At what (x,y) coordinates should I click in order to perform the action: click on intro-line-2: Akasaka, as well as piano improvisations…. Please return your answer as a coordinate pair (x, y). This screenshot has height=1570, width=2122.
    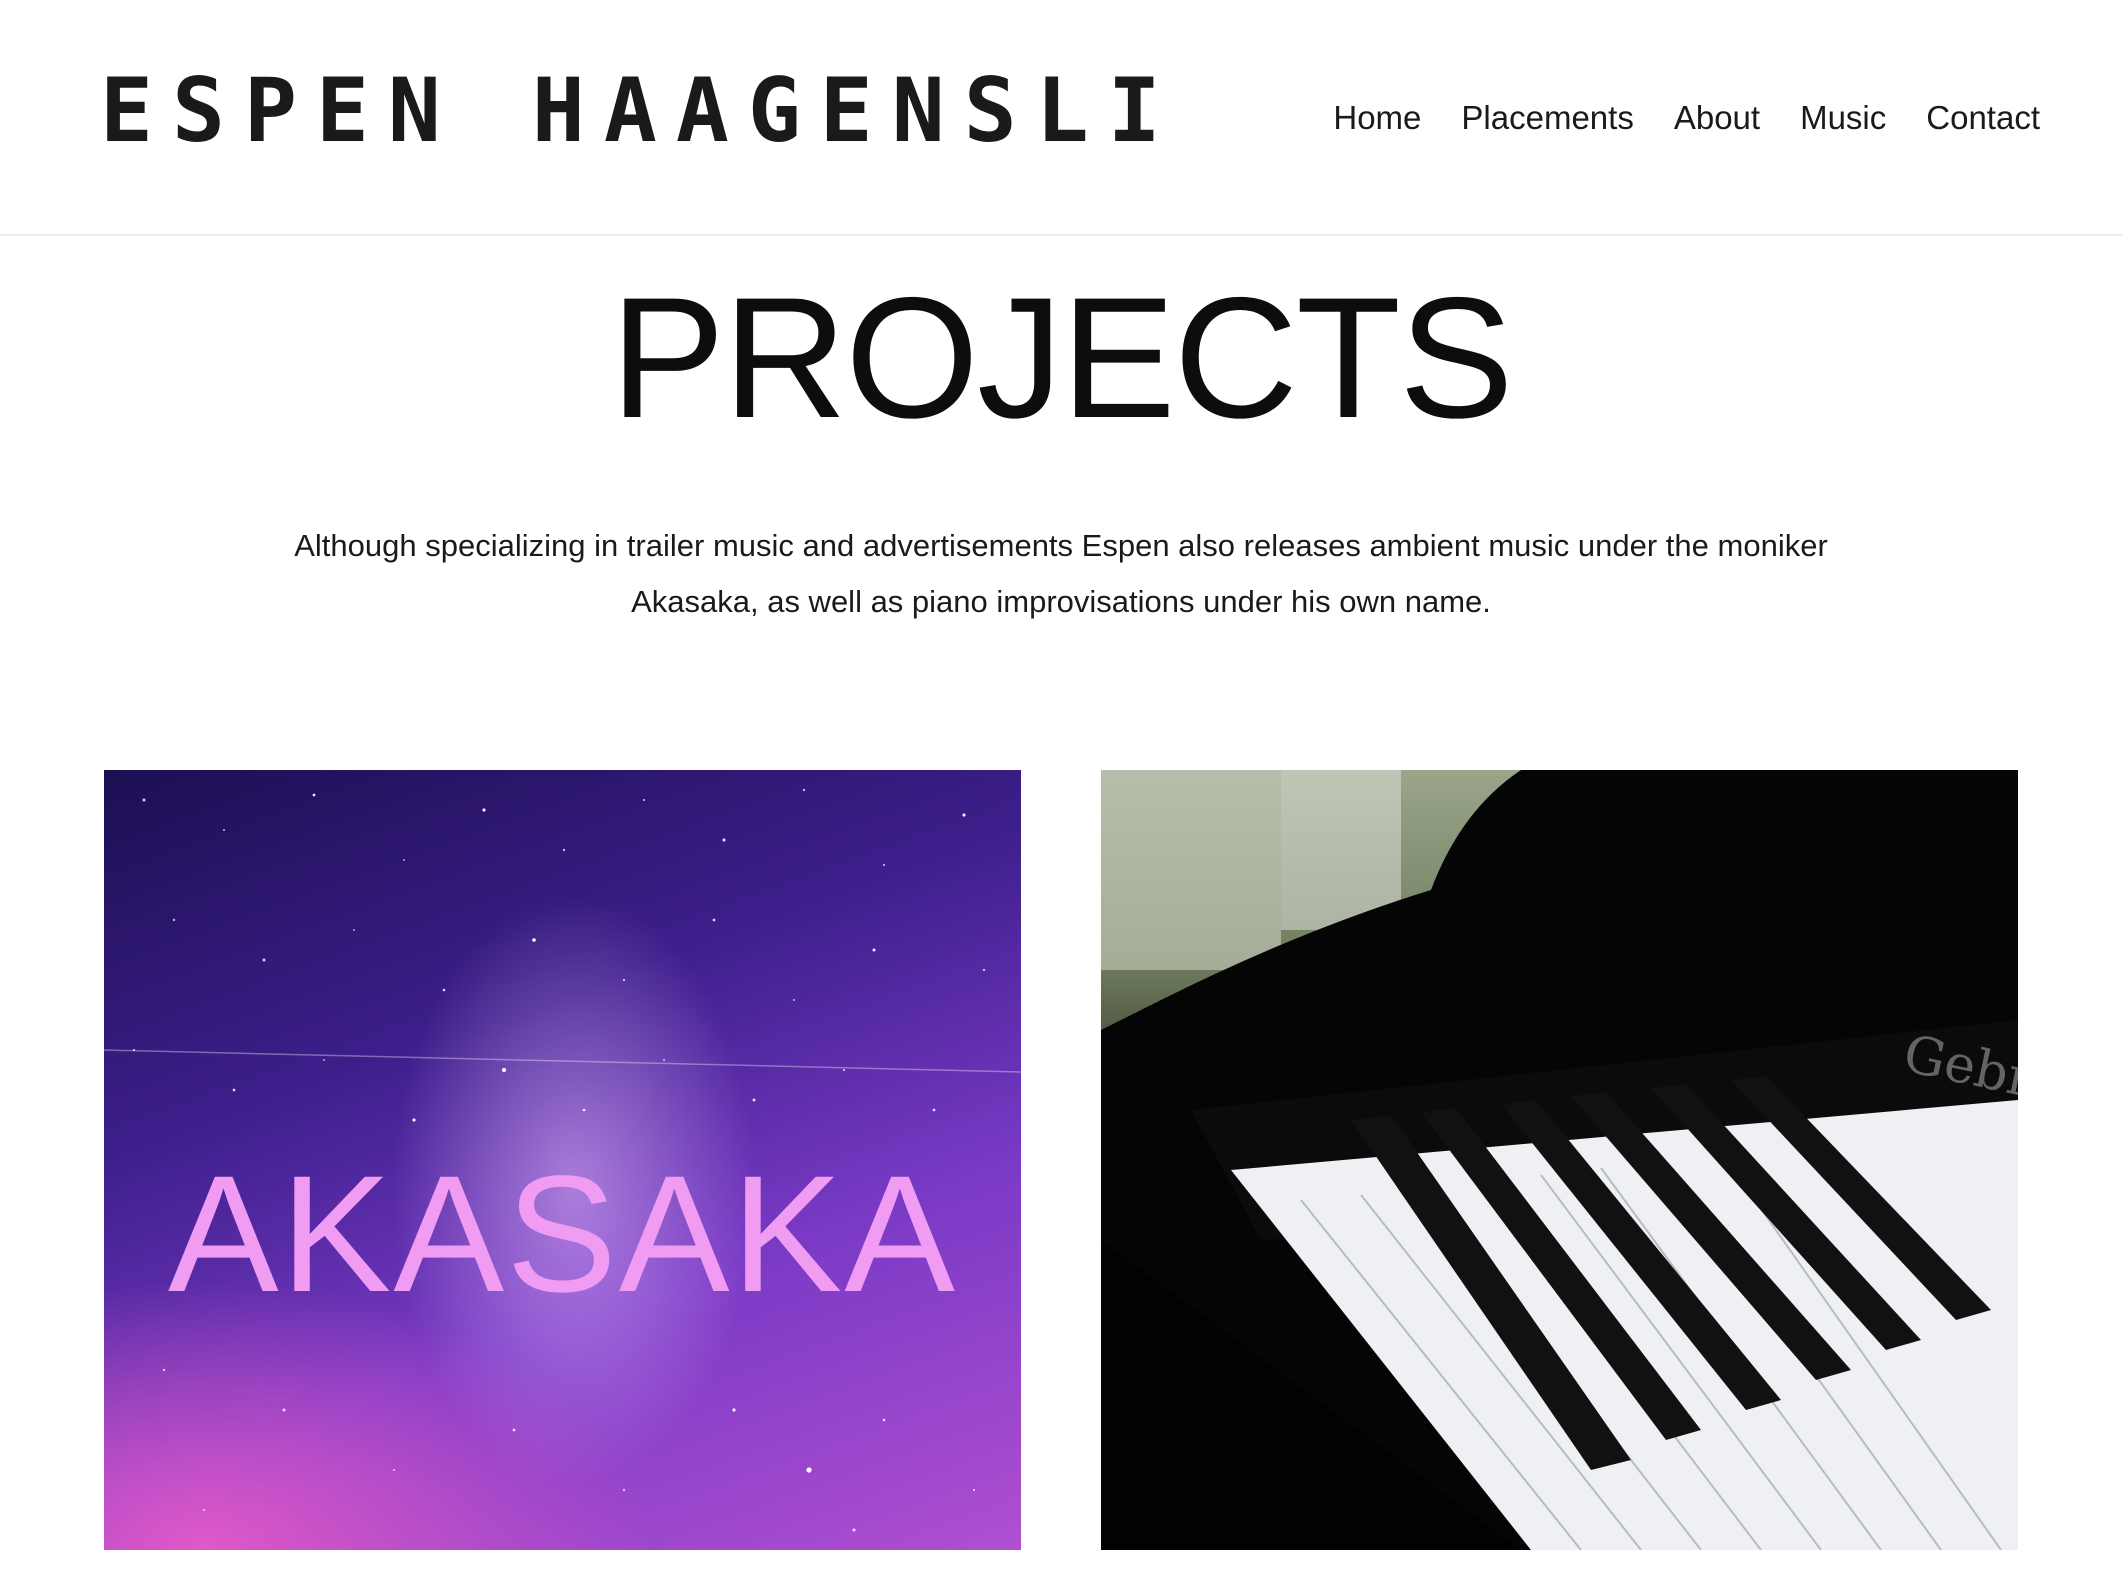
    Looking at the image, I should click on (1061, 601).